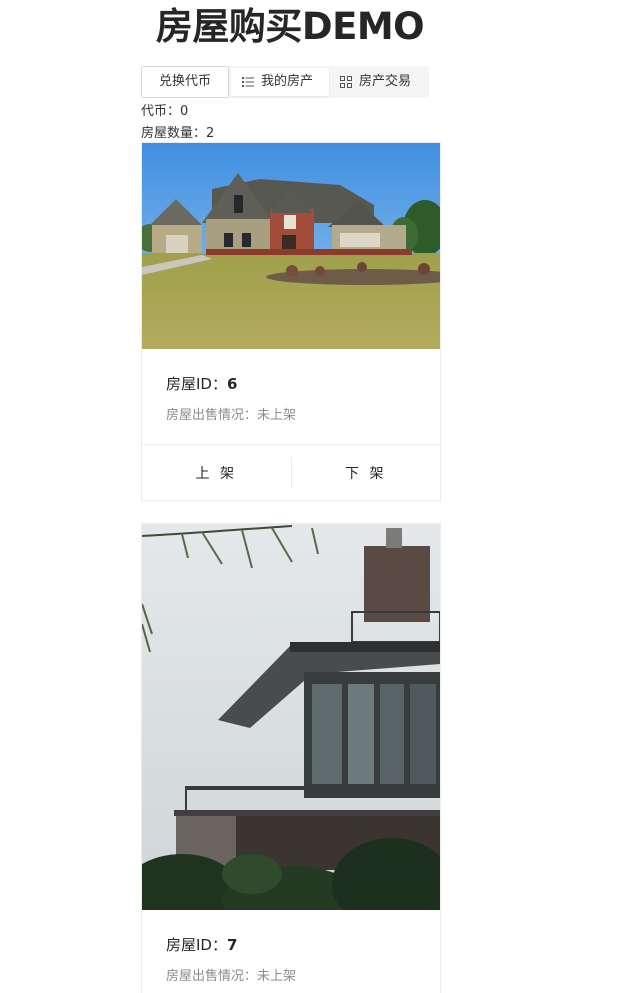  Describe the element at coordinates (165, 111) in the screenshot. I see `coin-balance: 代币：0` at that location.